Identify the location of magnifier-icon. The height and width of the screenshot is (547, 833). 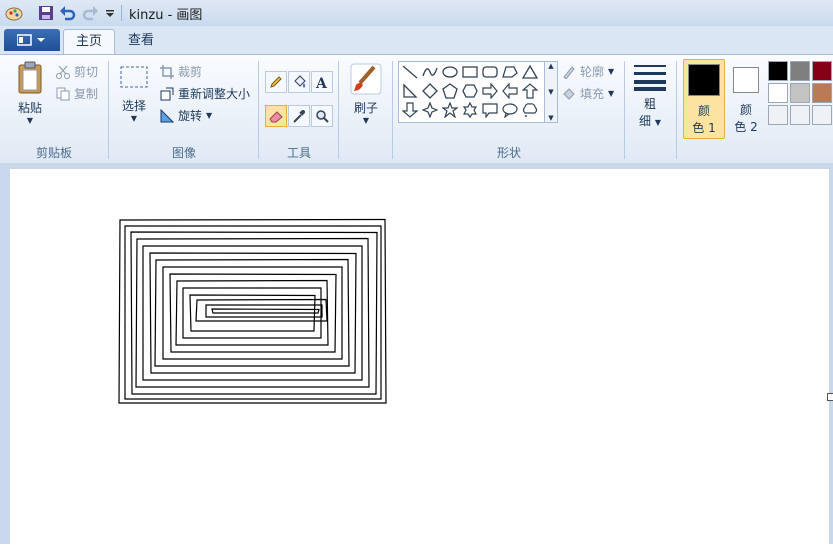
(322, 116).